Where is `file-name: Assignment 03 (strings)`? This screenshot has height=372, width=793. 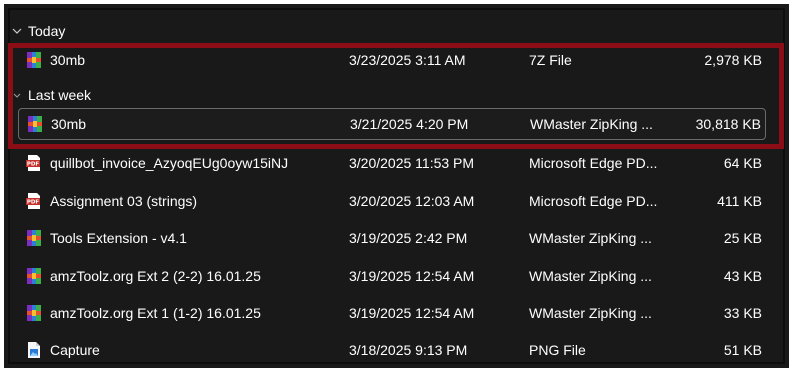 file-name: Assignment 03 (strings) is located at coordinates (124, 201).